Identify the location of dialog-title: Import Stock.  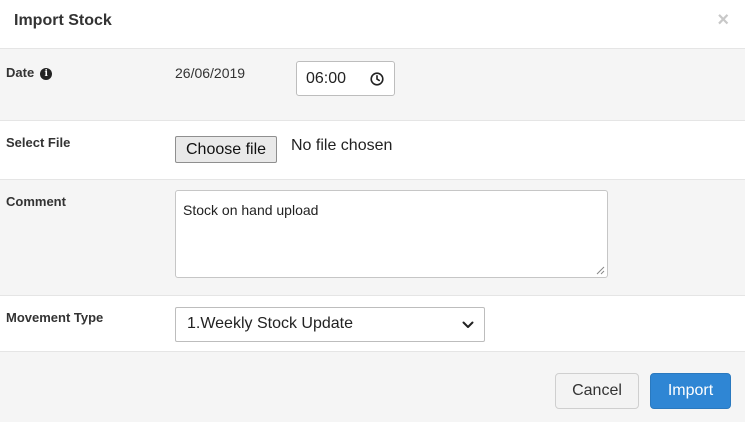
(63, 20).